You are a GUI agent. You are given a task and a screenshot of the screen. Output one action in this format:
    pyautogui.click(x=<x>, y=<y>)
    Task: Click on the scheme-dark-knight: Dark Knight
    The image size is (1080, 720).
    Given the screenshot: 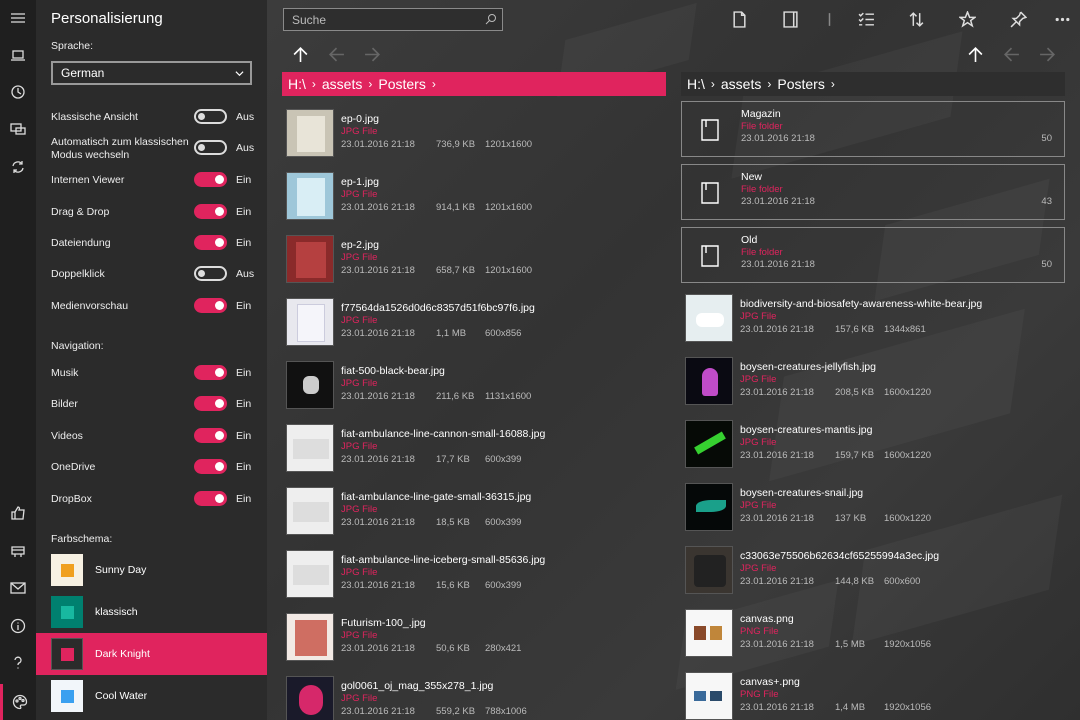 What is the action you would take?
    pyautogui.click(x=151, y=654)
    